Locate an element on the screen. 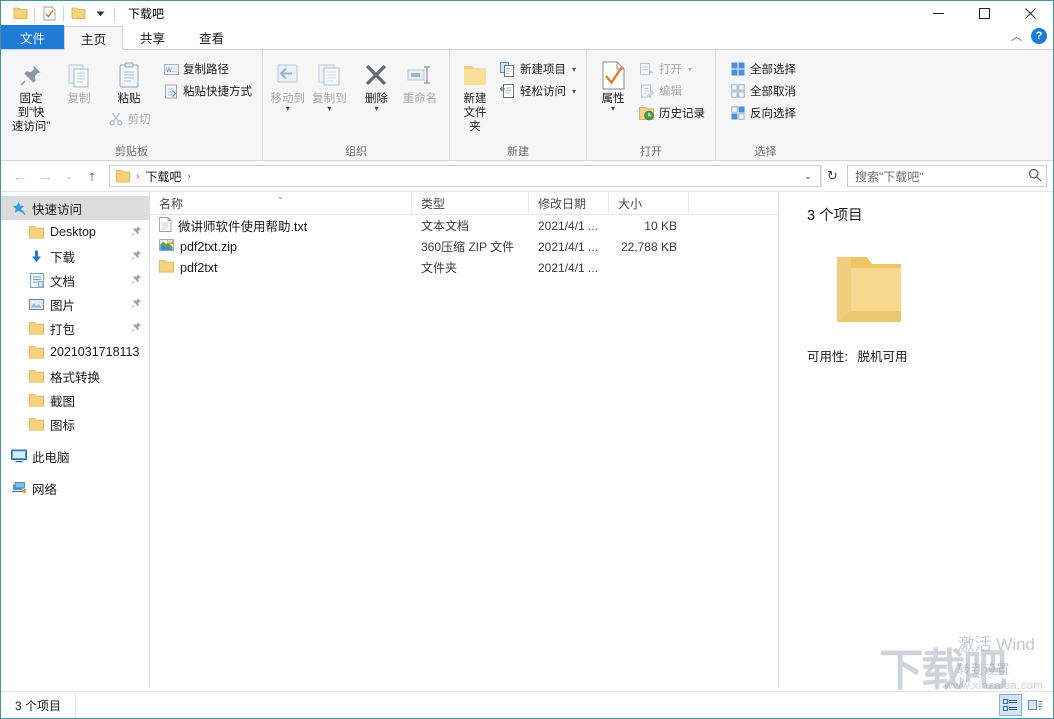  tab-share: 共享 is located at coordinates (152, 37).